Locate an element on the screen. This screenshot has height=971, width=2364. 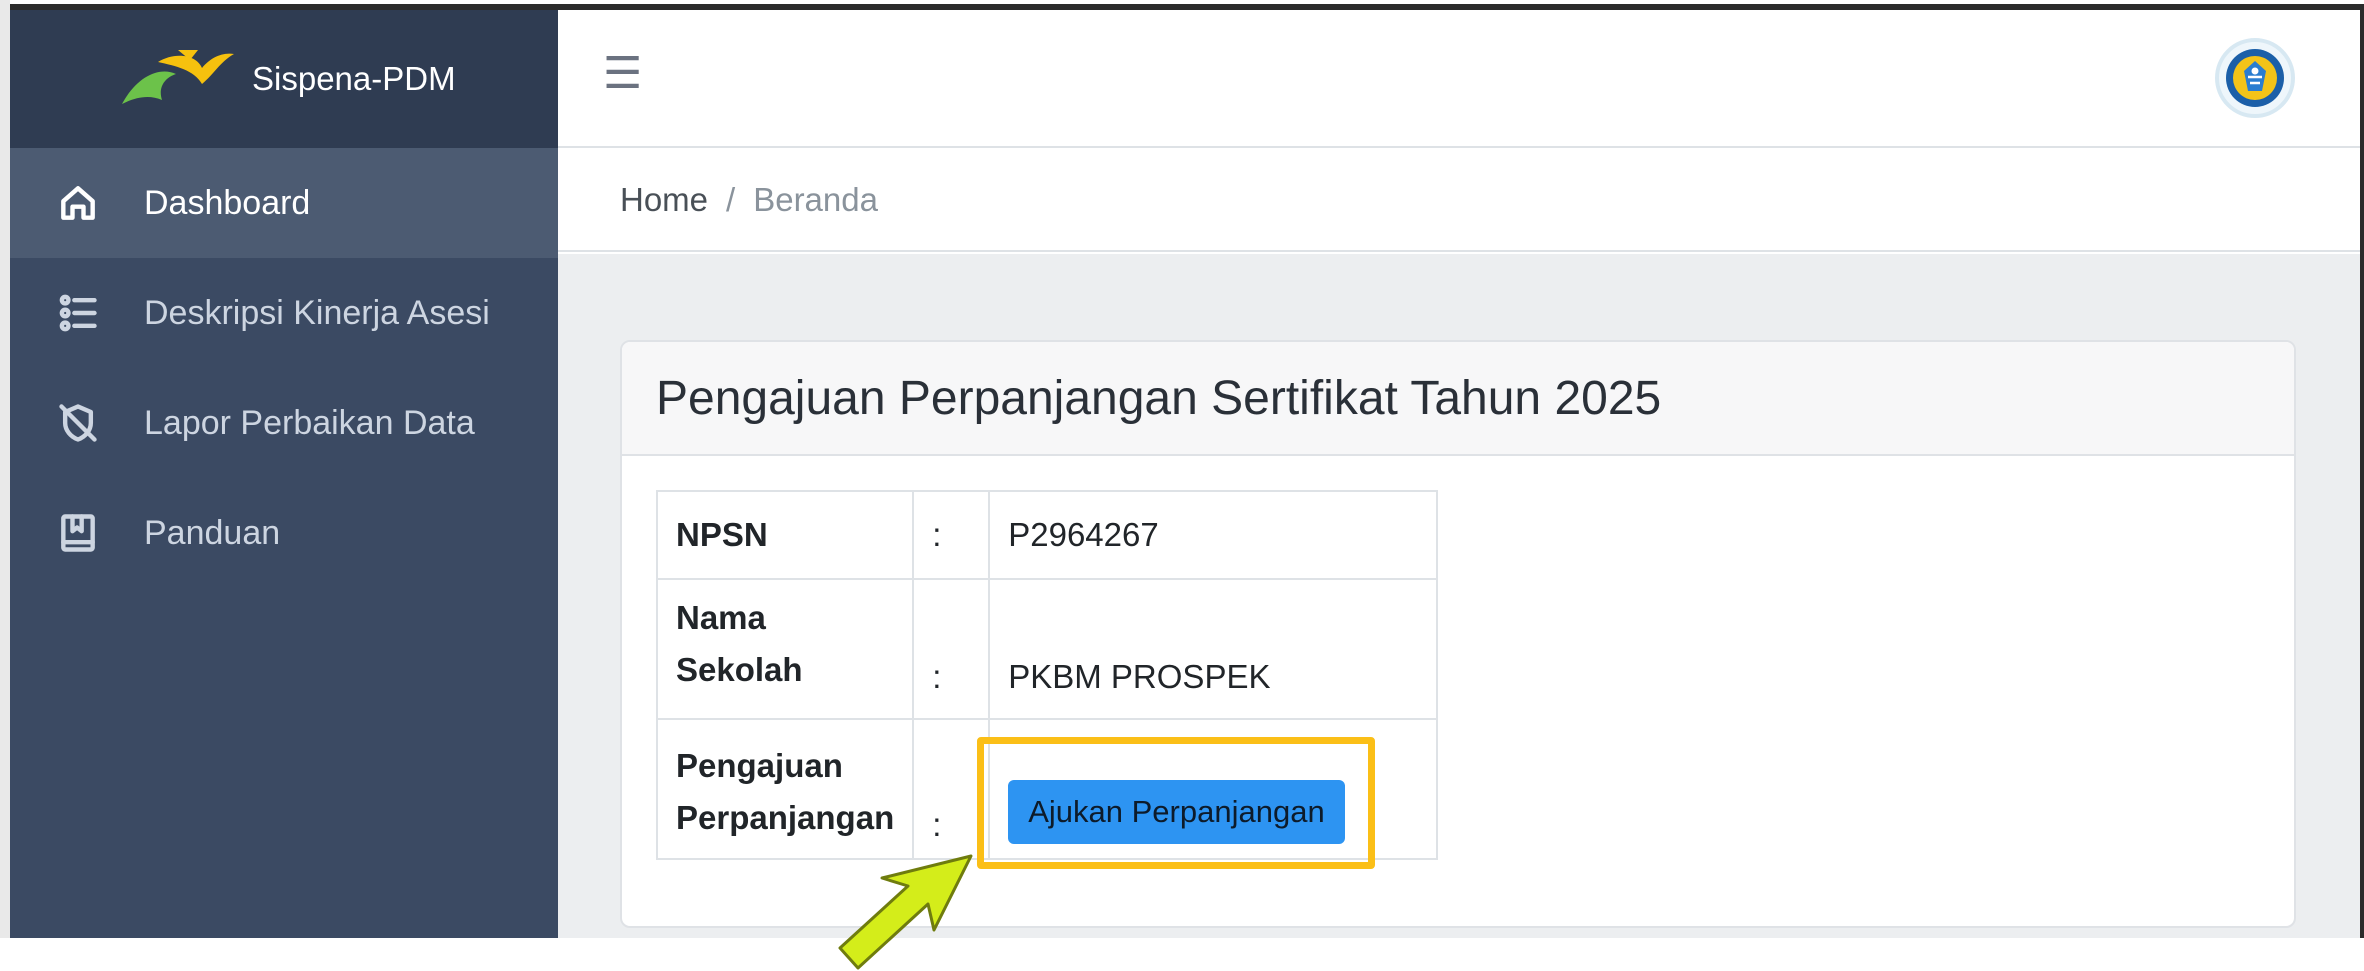
sidebar-item-label: Dashboard is located at coordinates (227, 202).